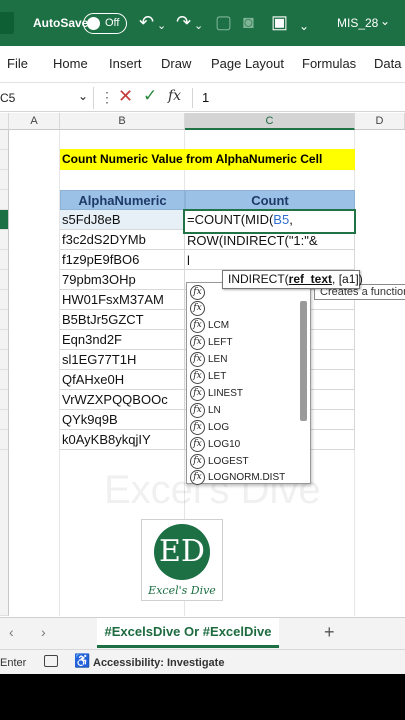  What do you see at coordinates (122, 280) in the screenshot?
I see `alphanumeric-cell: 79pbm3OHp` at bounding box center [122, 280].